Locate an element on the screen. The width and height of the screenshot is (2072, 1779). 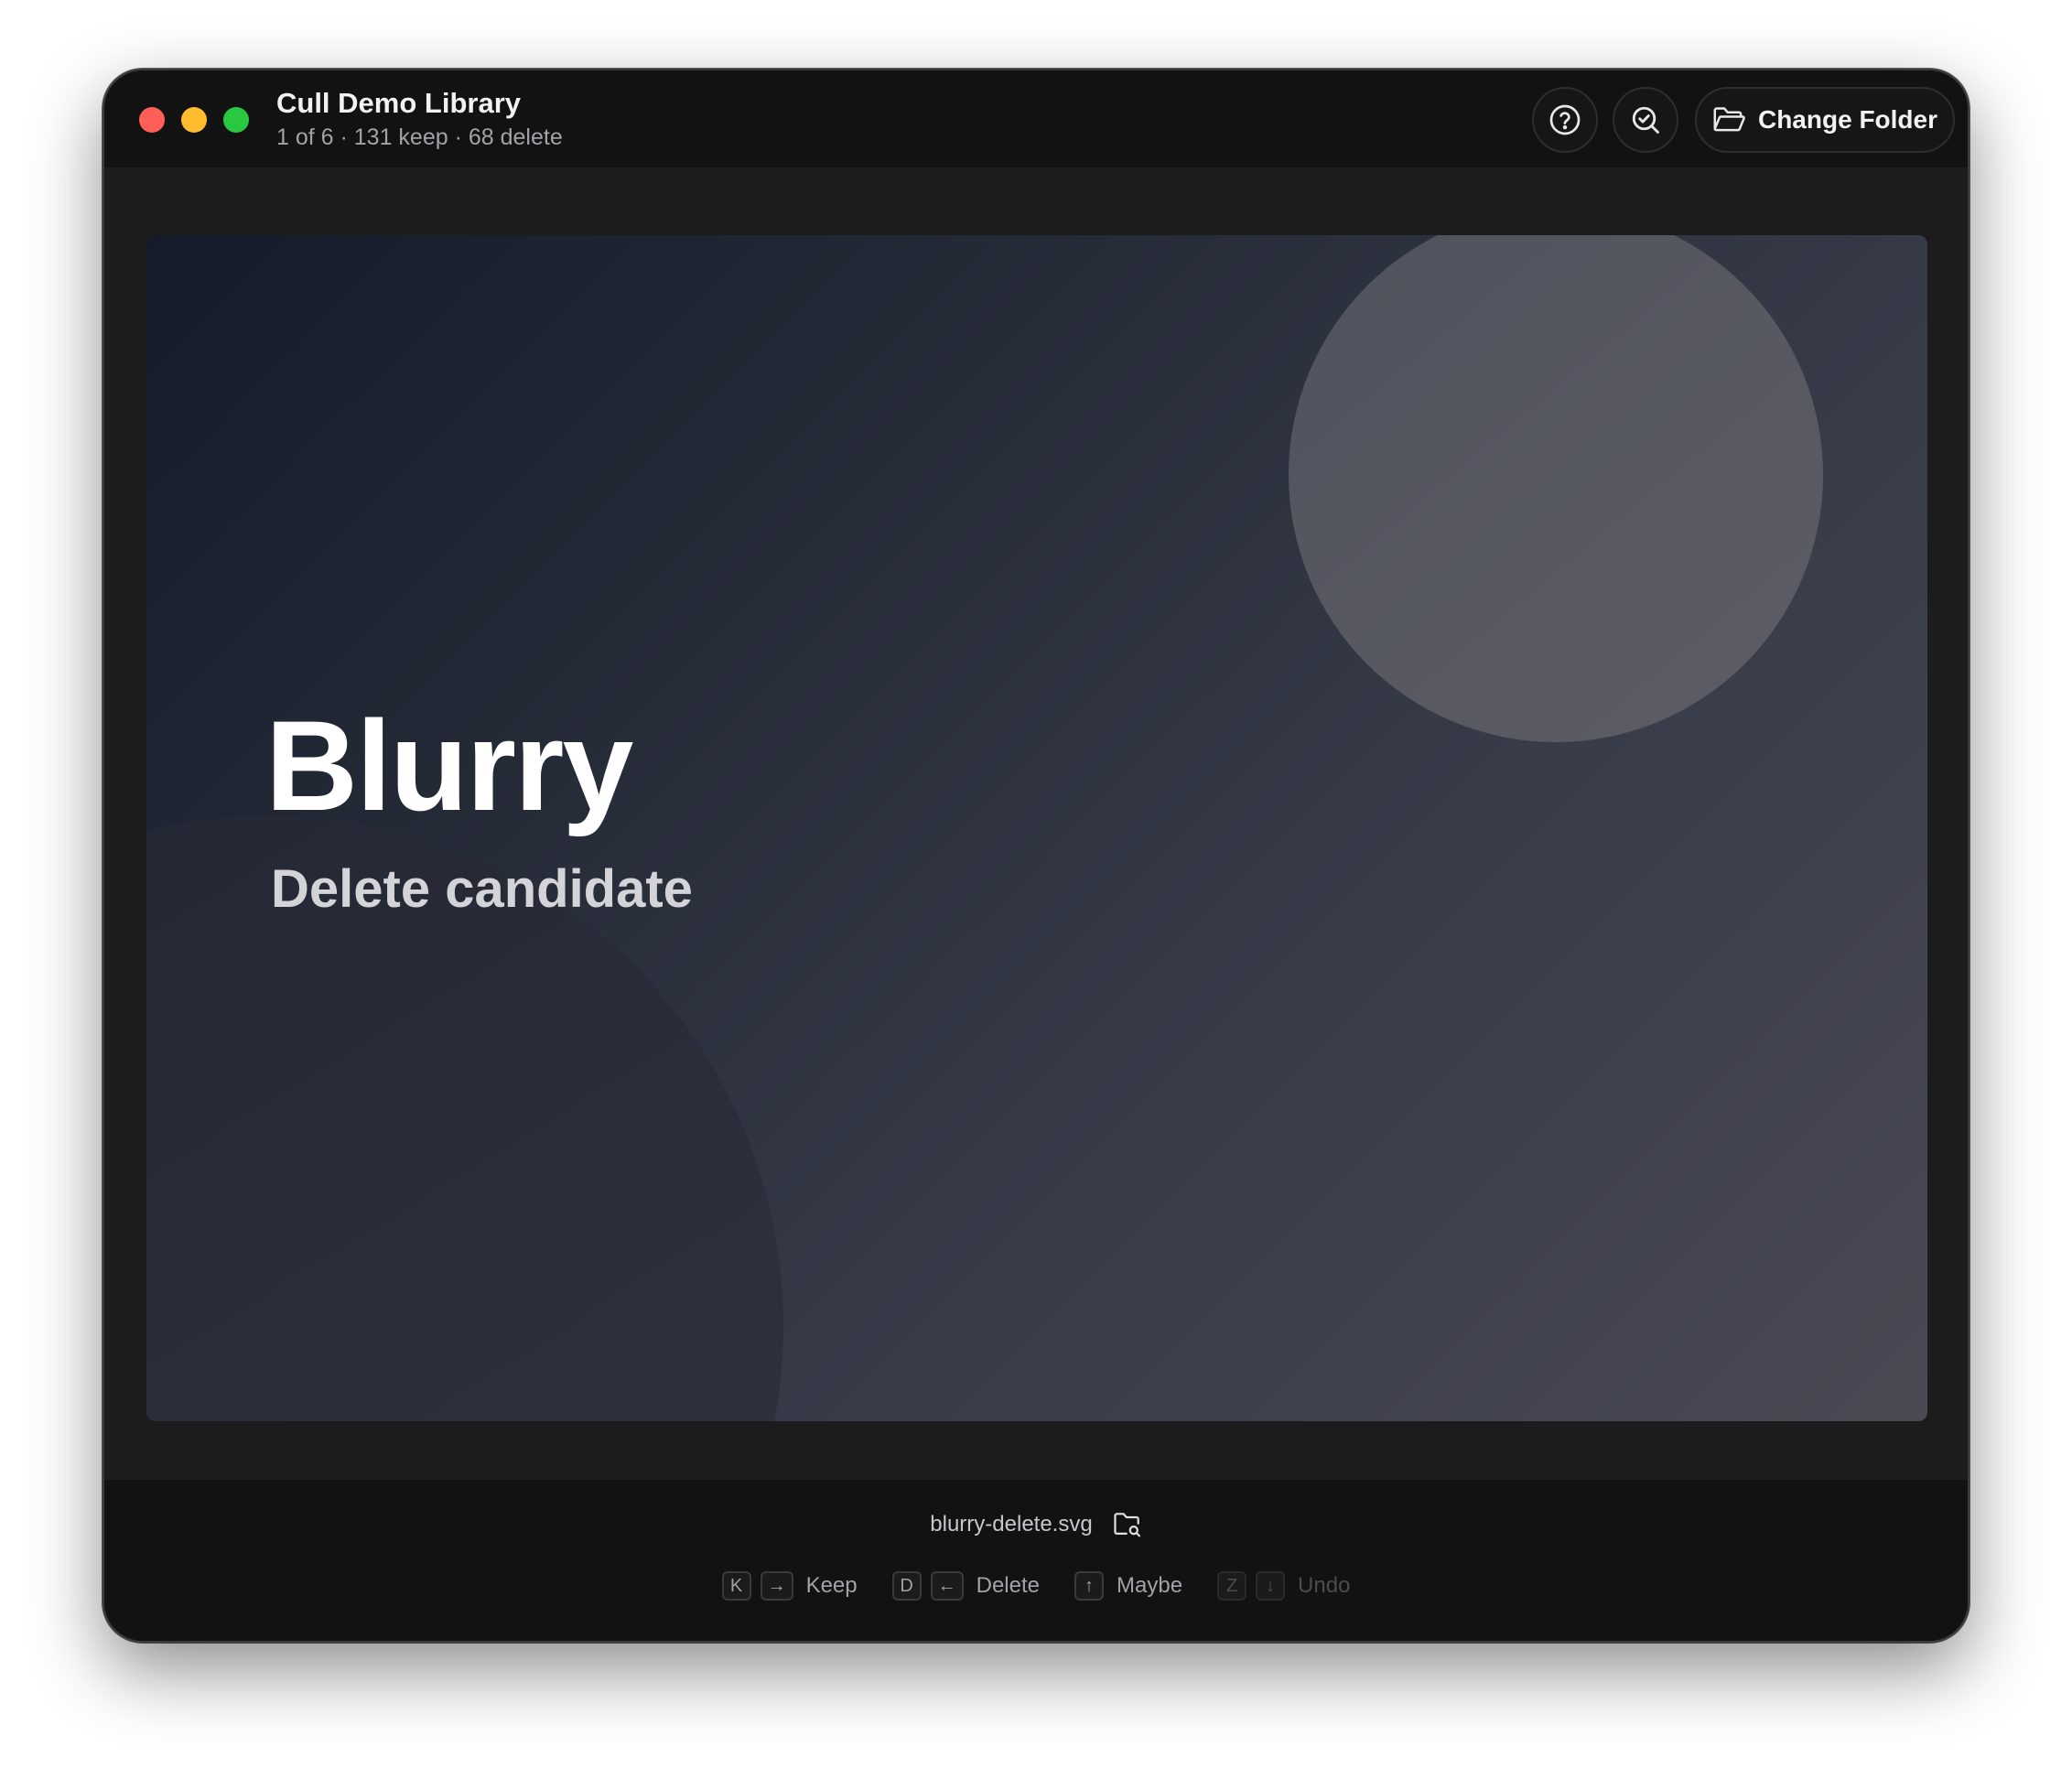
shortcut-maybe: ↑ Maybe is located at coordinates (1128, 1586).